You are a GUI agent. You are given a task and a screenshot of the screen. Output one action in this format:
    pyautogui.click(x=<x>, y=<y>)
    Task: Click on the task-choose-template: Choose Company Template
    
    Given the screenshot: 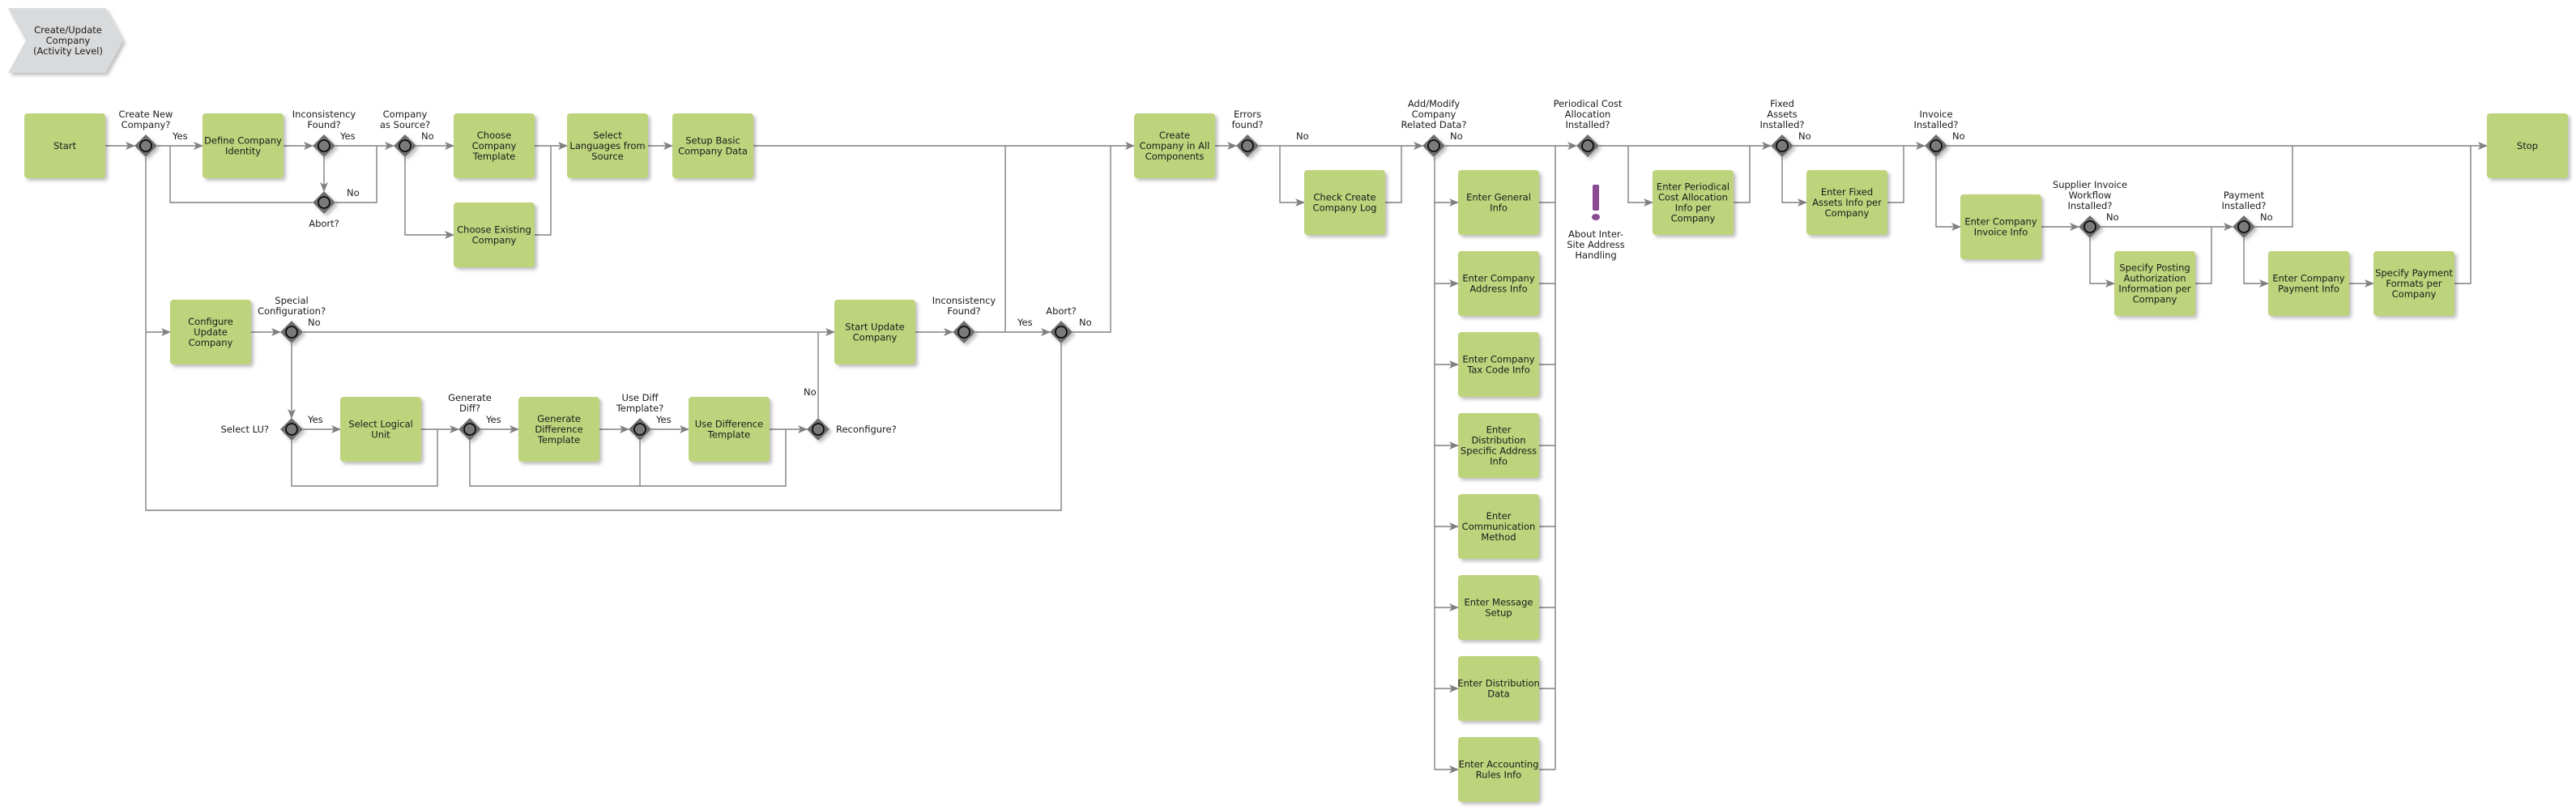 What is the action you would take?
    pyautogui.click(x=494, y=145)
    